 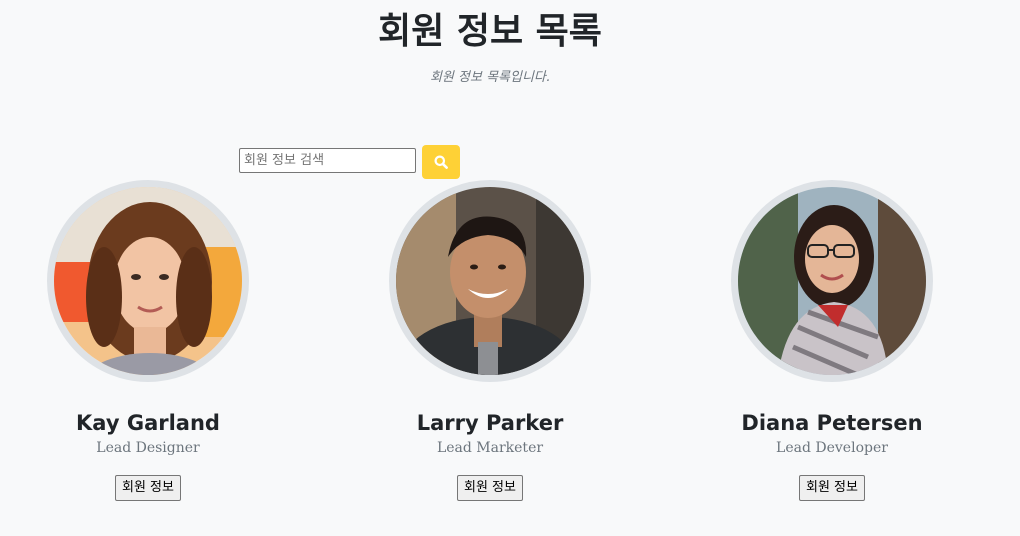 I want to click on member-role: Lead Designer, so click(x=148, y=448).